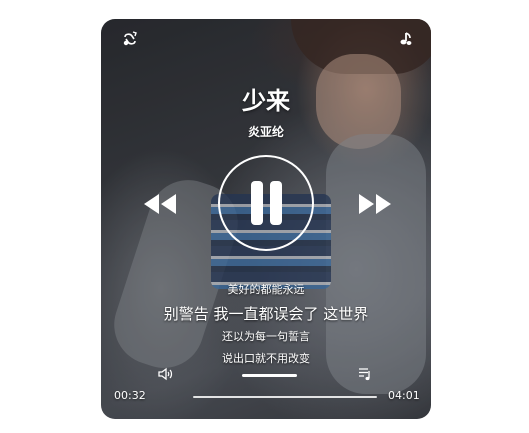 This screenshot has height=433, width=529. I want to click on lyrics-view-indicator, so click(269, 375).